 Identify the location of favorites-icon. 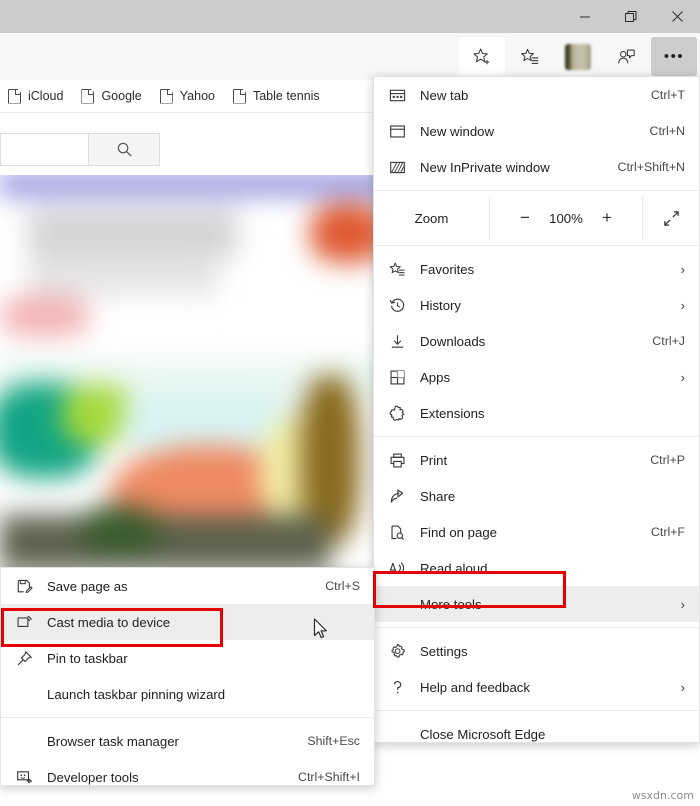
(397, 269).